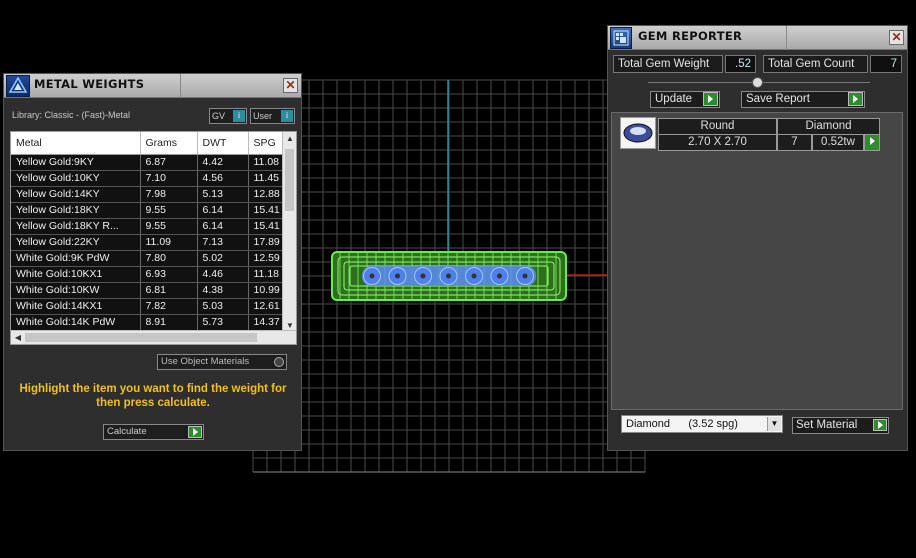 This screenshot has height=558, width=916. Describe the element at coordinates (279, 362) in the screenshot. I see `radio-icon` at that location.